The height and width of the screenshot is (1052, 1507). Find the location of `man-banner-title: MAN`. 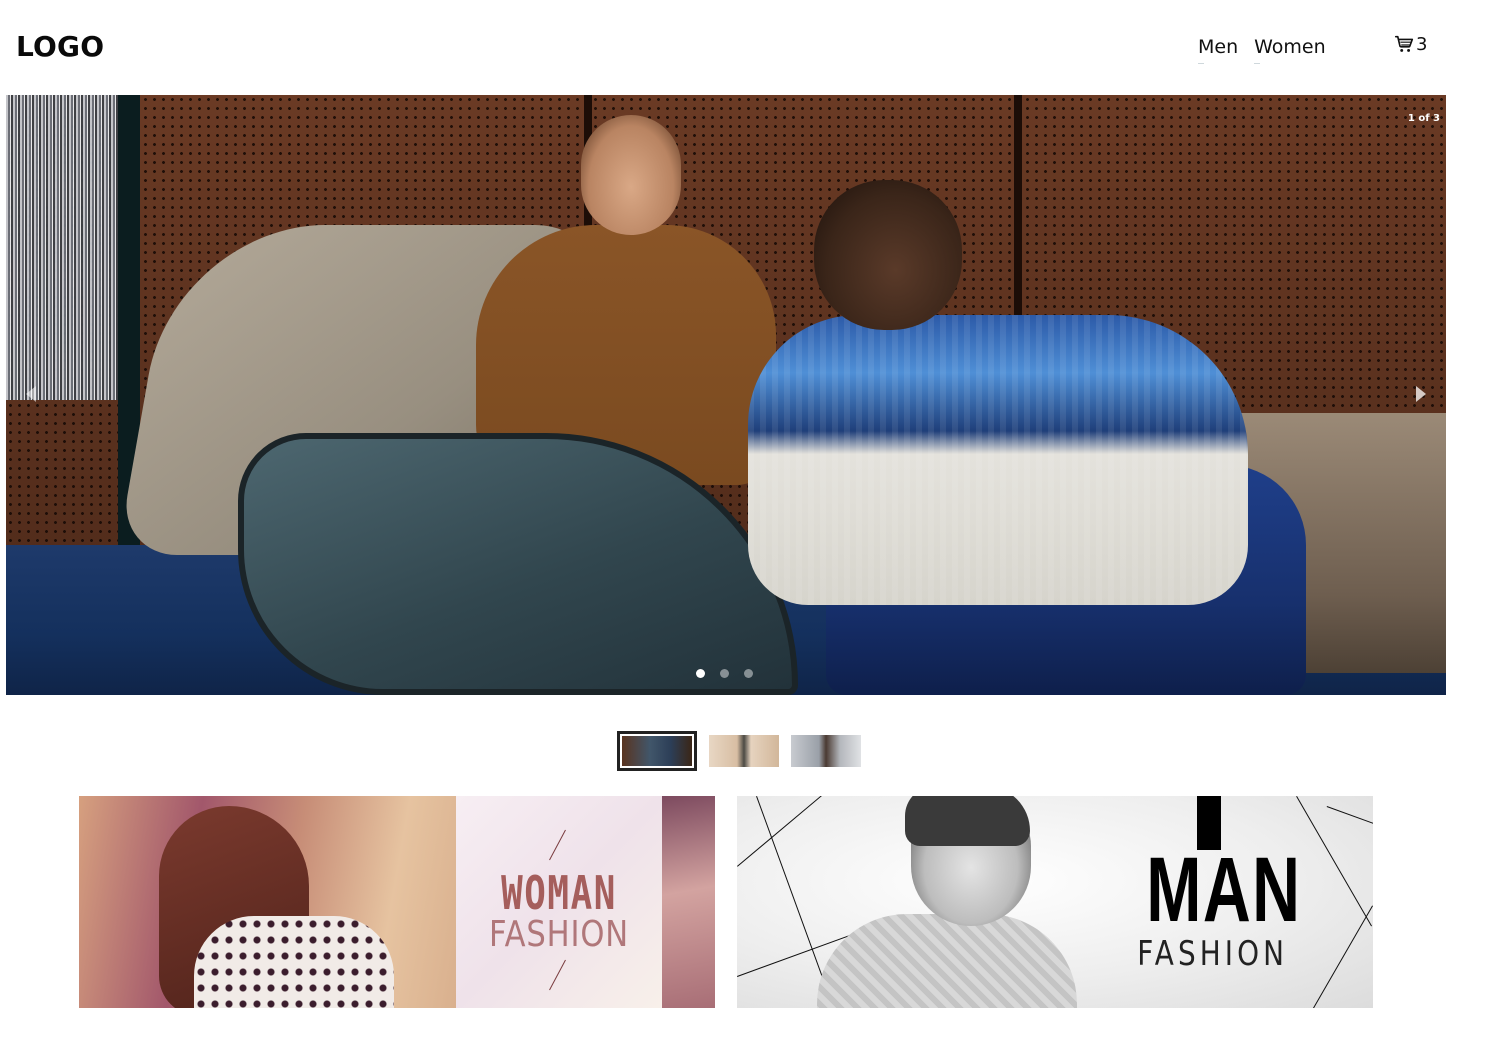

man-banner-title: MAN is located at coordinates (1224, 890).